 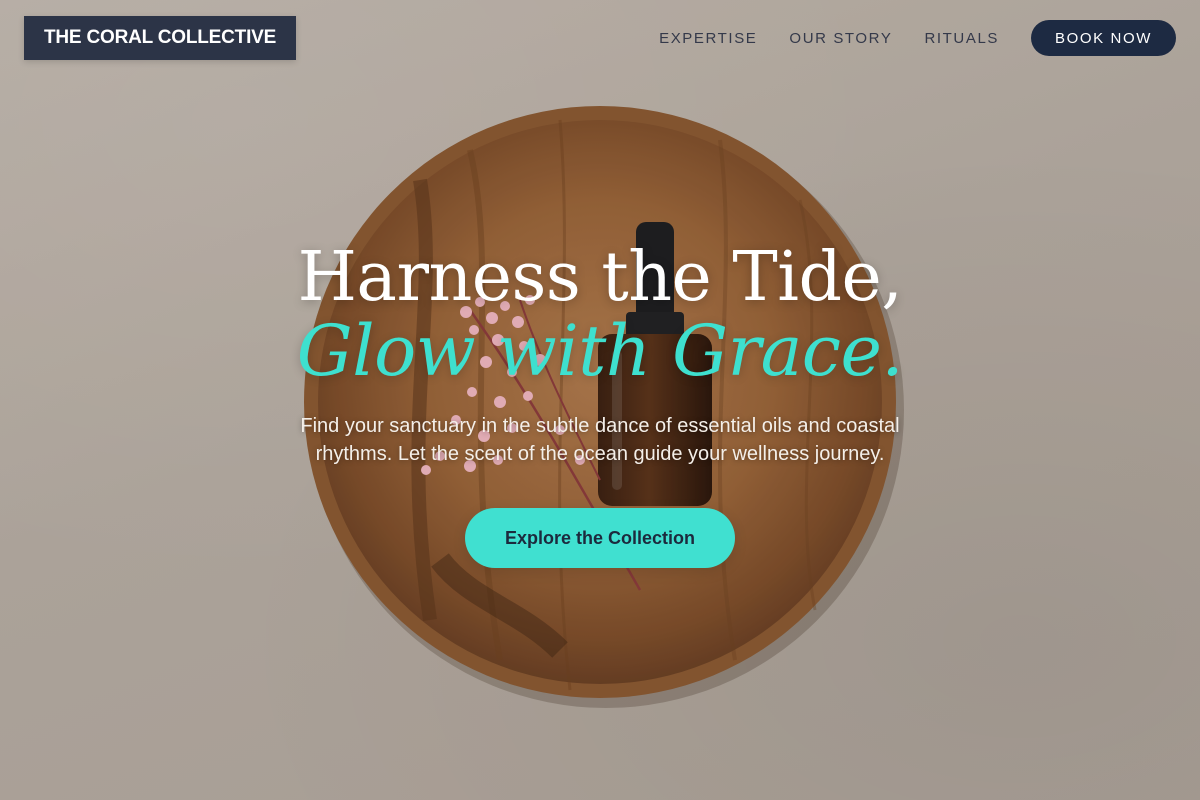 I want to click on nav-link-expertise: EXPERTISE, so click(x=708, y=38).